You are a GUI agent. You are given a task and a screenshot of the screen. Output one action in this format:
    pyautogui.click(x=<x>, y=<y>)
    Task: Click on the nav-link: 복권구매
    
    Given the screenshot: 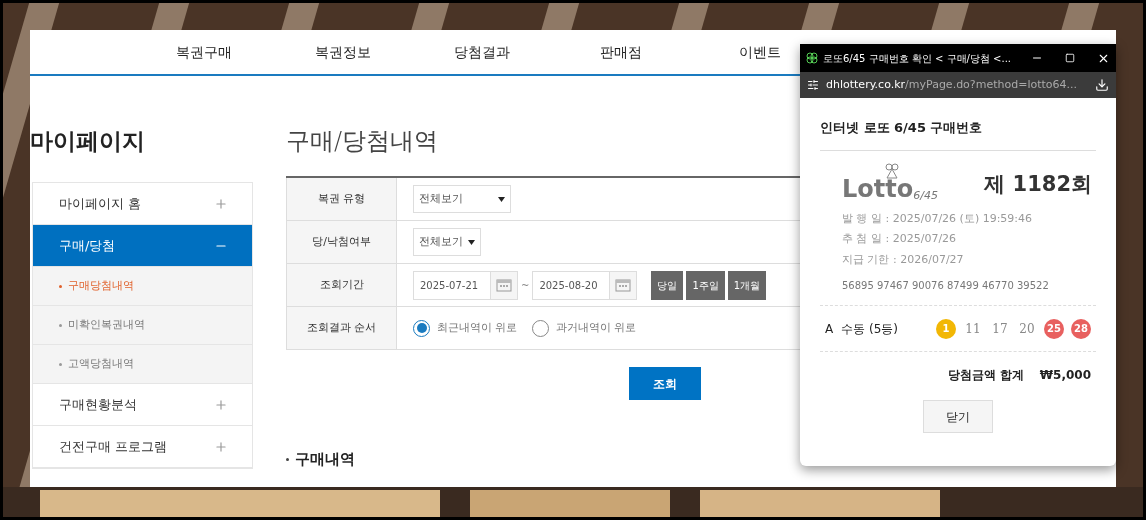 What is the action you would take?
    pyautogui.click(x=204, y=52)
    